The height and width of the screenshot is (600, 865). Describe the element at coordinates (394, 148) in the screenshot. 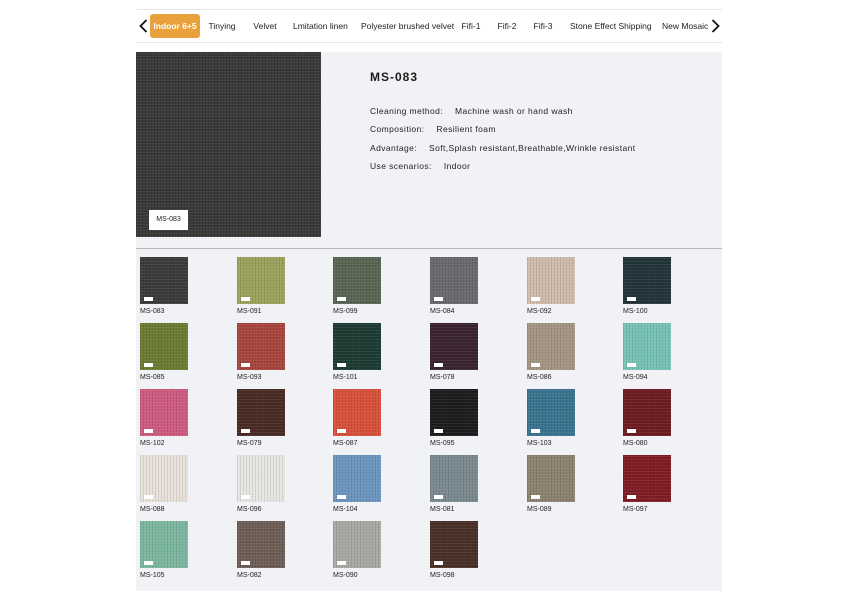

I see `spec-label: Advantage:` at that location.